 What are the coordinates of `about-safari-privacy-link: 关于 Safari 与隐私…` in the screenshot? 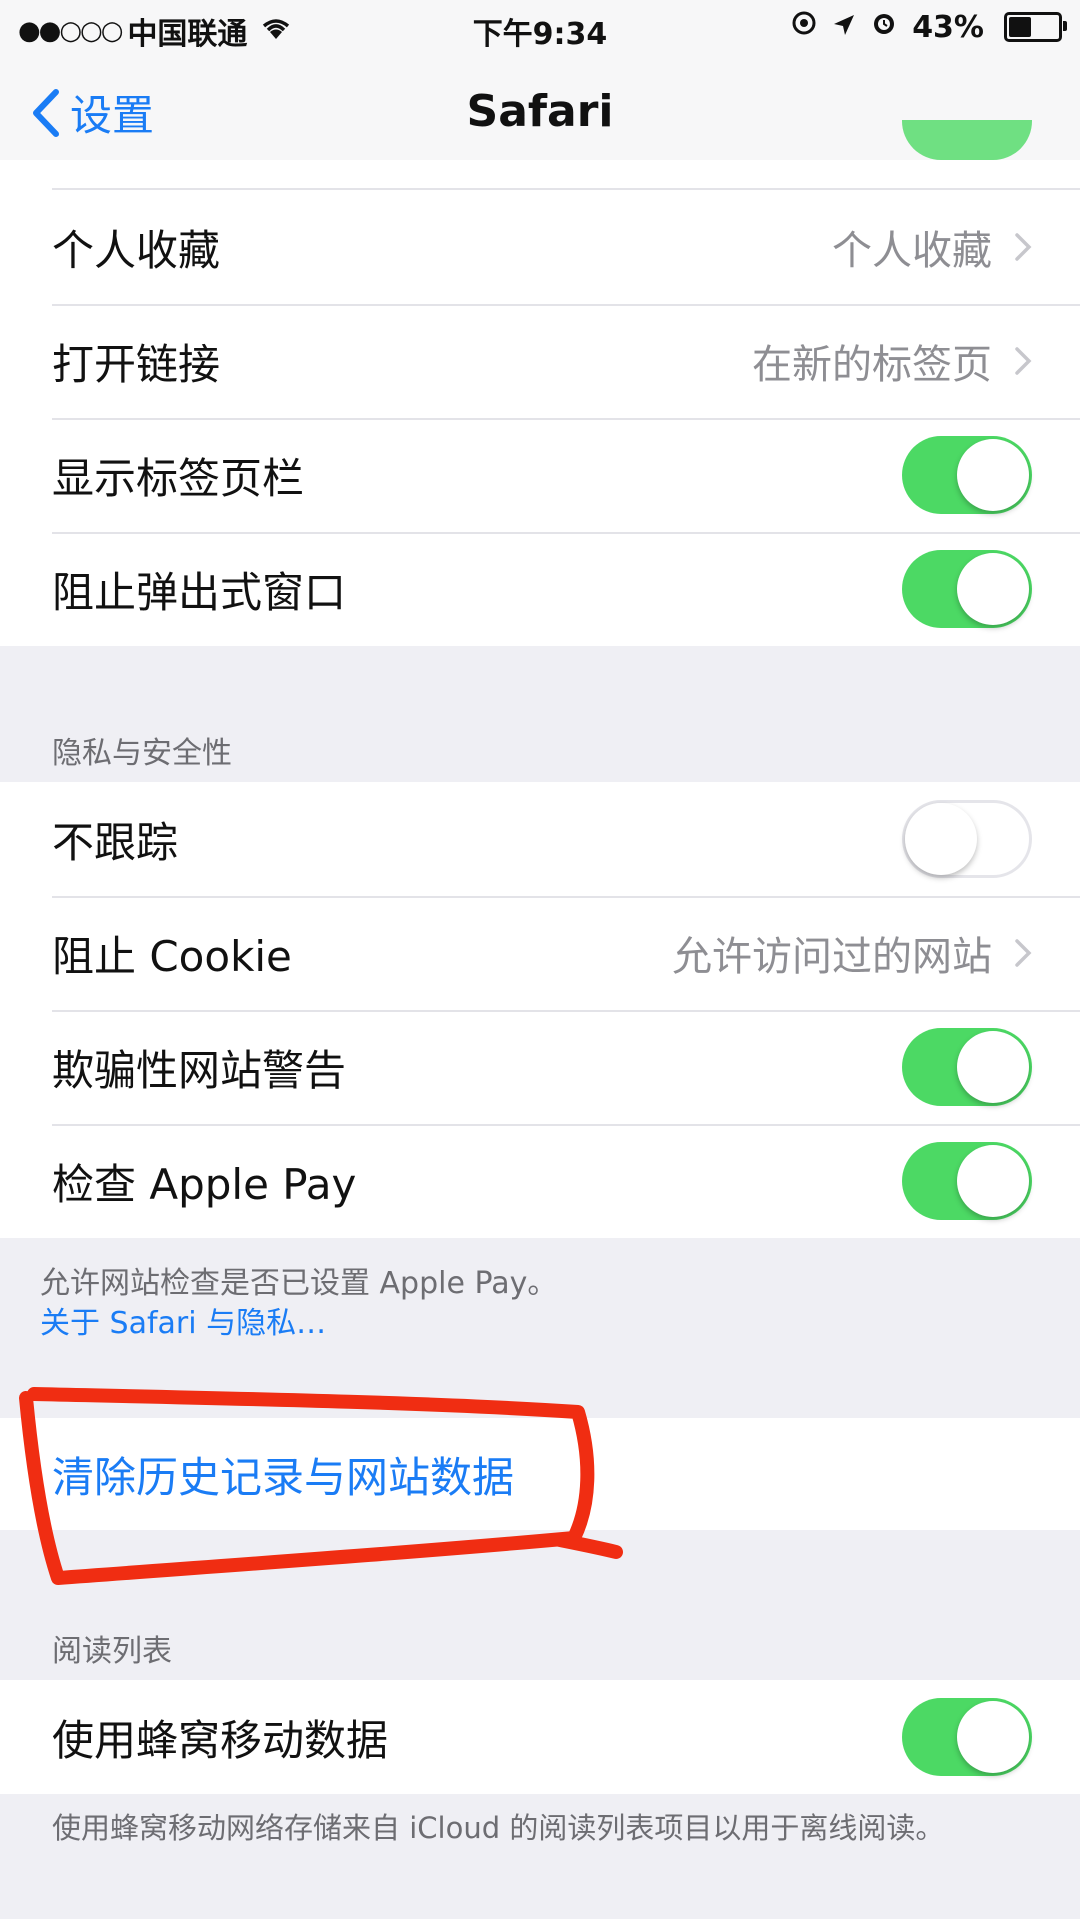 It's located at (540, 1324).